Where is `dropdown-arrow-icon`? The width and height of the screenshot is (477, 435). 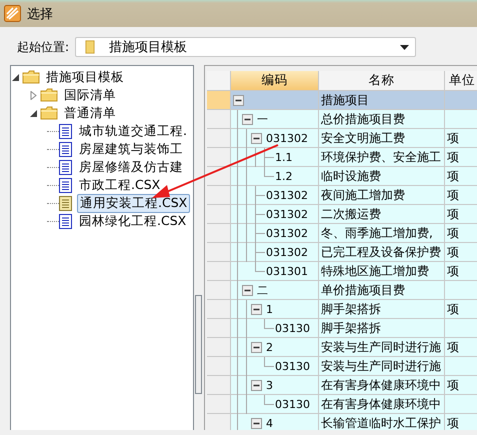
dropdown-arrow-icon is located at coordinates (405, 47).